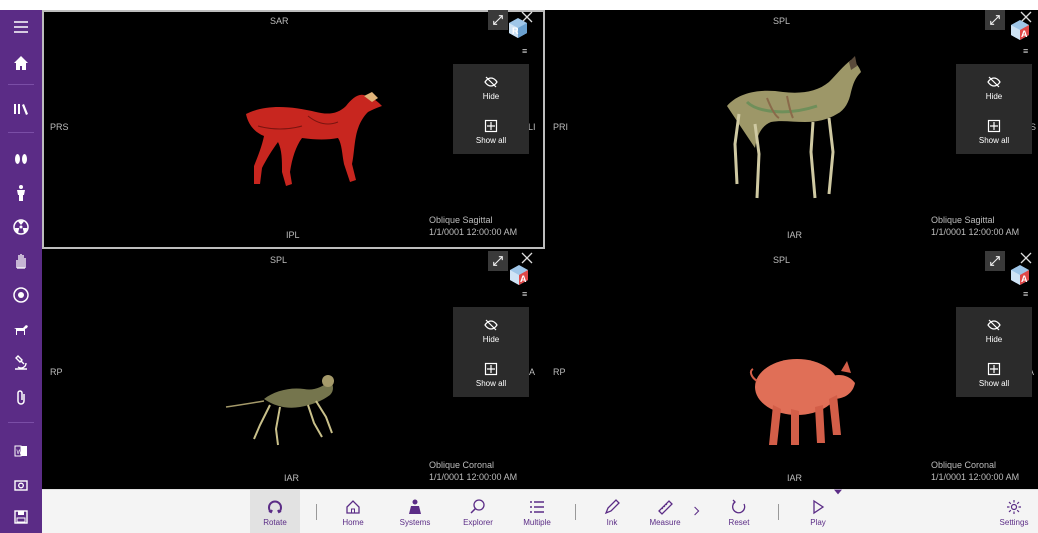  What do you see at coordinates (964, 465) in the screenshot?
I see `view-name: Oblique Coronal` at bounding box center [964, 465].